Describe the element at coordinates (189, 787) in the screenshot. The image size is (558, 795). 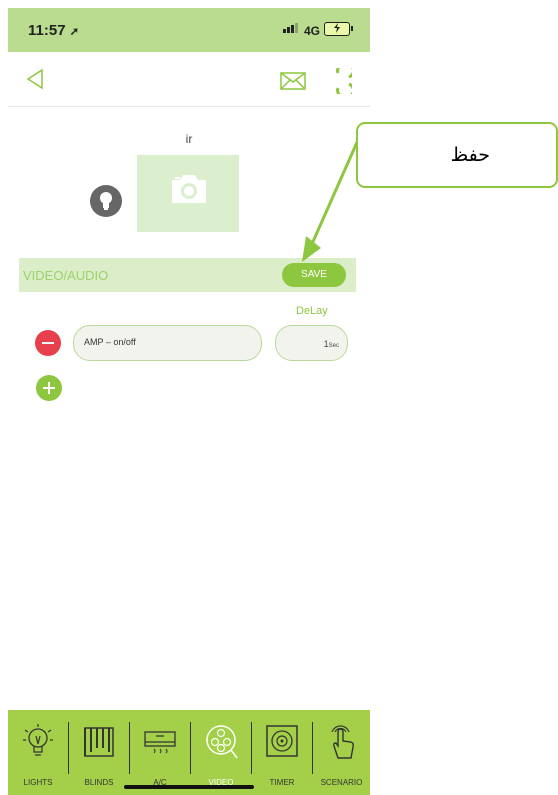
I see `home-indicator` at that location.